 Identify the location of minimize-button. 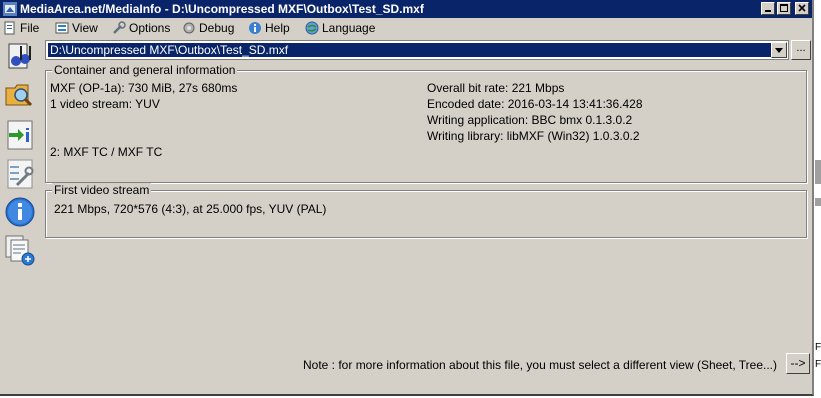
(768, 8).